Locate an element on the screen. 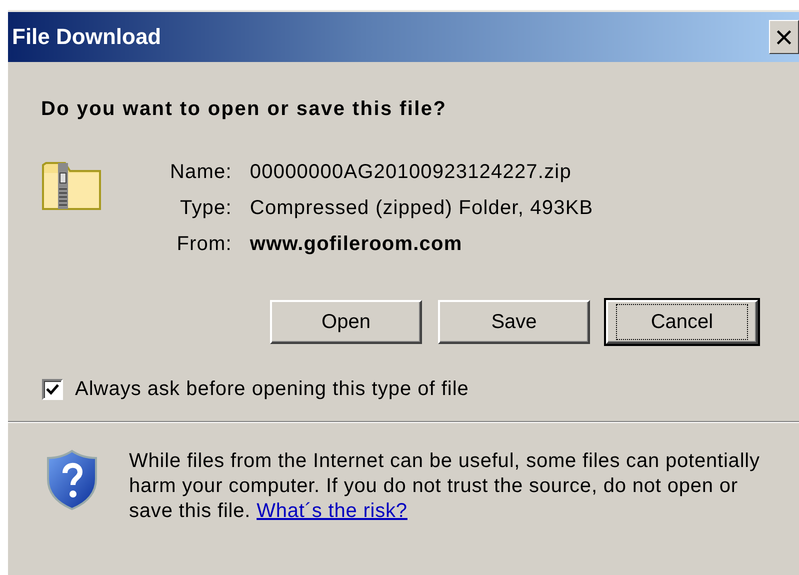 The image size is (799, 575). checkbox is located at coordinates (52, 389).